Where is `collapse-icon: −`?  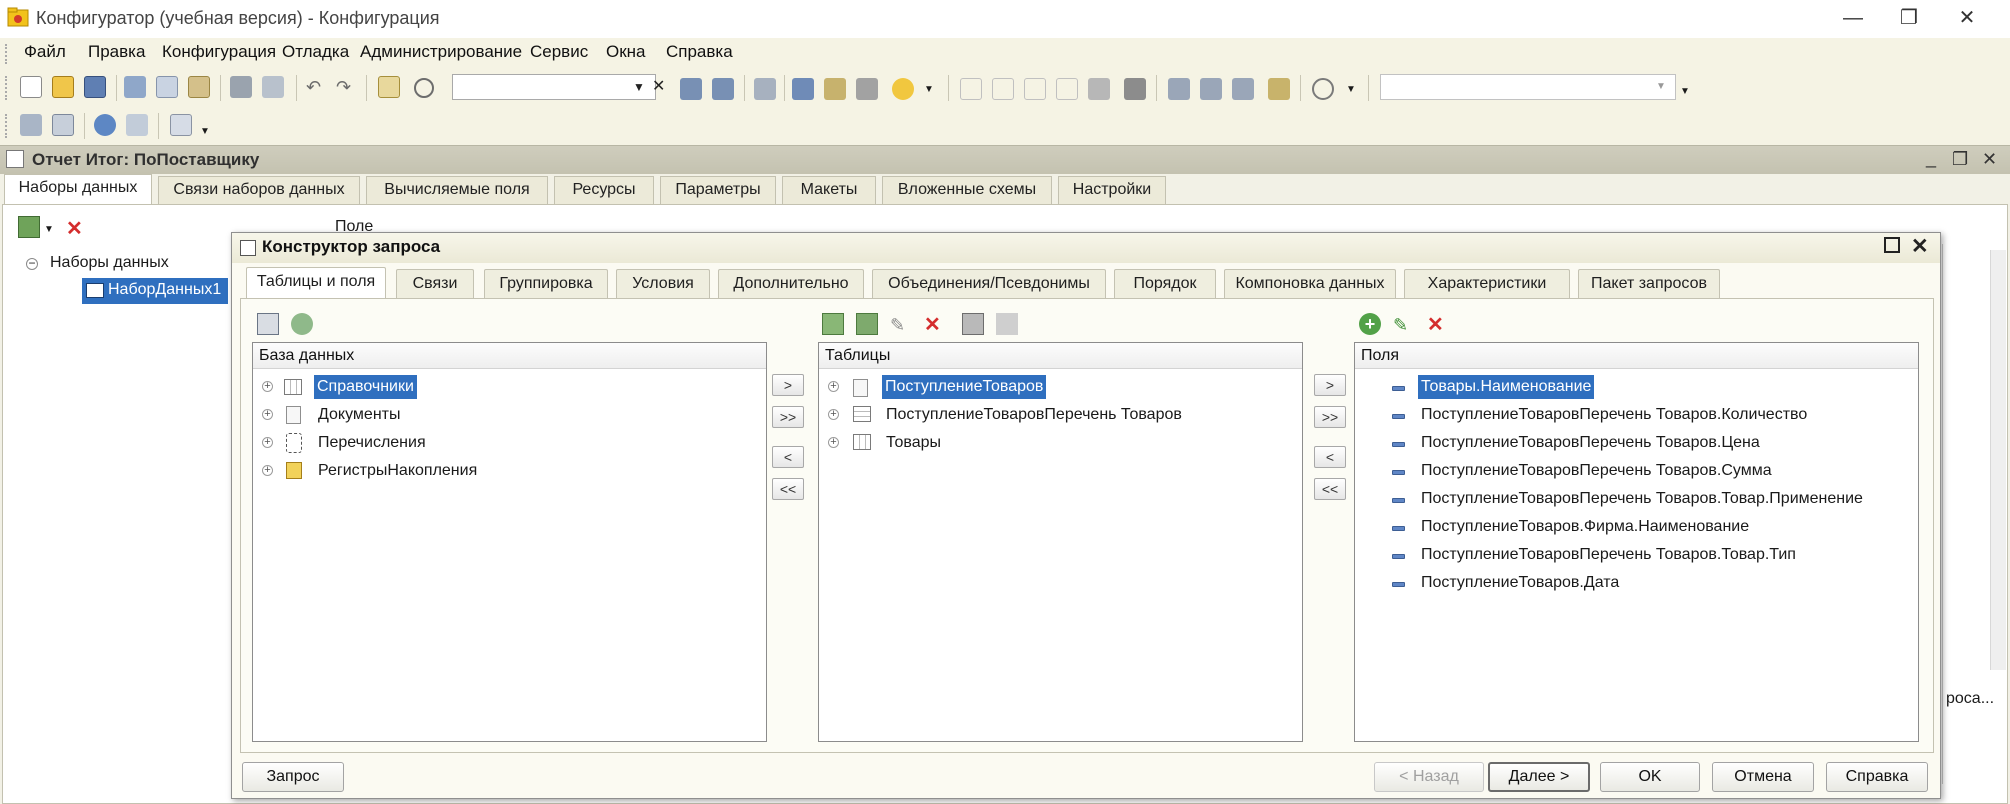 collapse-icon: − is located at coordinates (32, 263).